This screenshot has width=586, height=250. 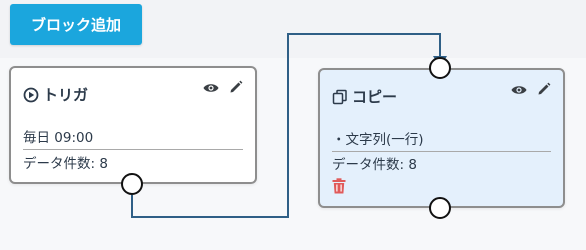 What do you see at coordinates (76, 24) in the screenshot?
I see `add-block-button: ブロック追加` at bounding box center [76, 24].